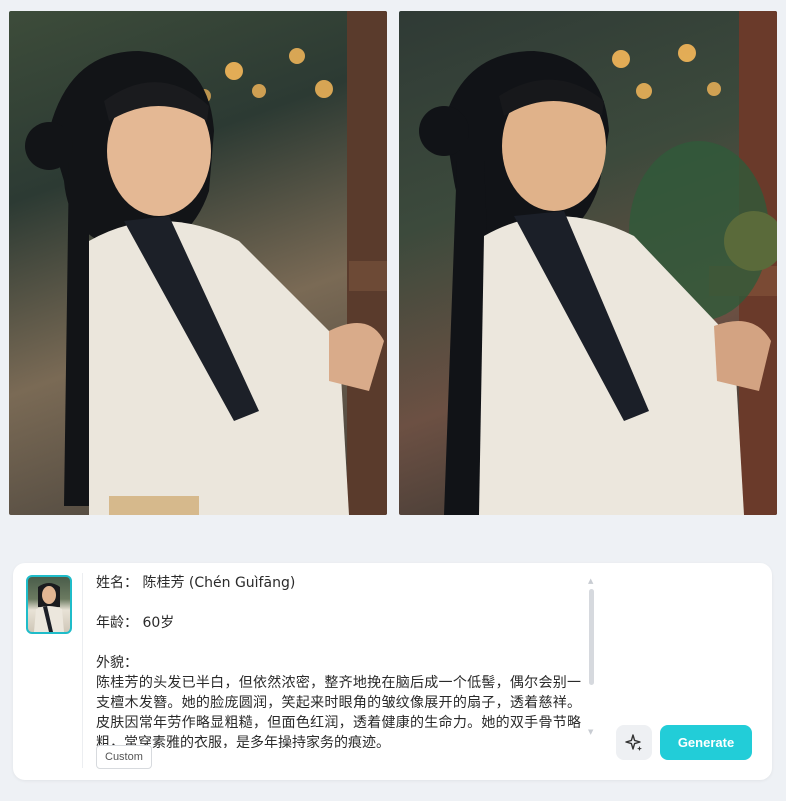  What do you see at coordinates (49, 607) in the screenshot?
I see `avatar-thumbnail` at bounding box center [49, 607].